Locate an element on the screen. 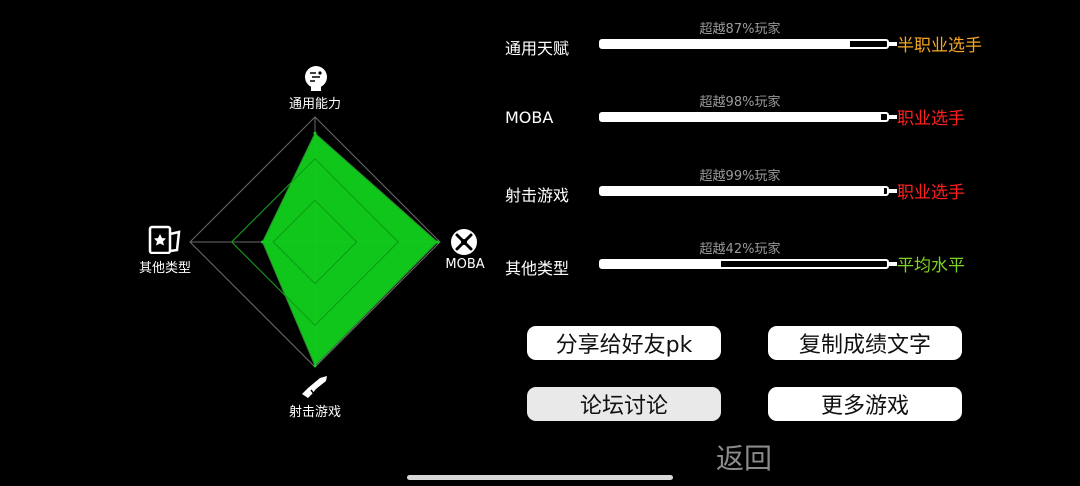  stat-name: 通用天赋 is located at coordinates (537, 48).